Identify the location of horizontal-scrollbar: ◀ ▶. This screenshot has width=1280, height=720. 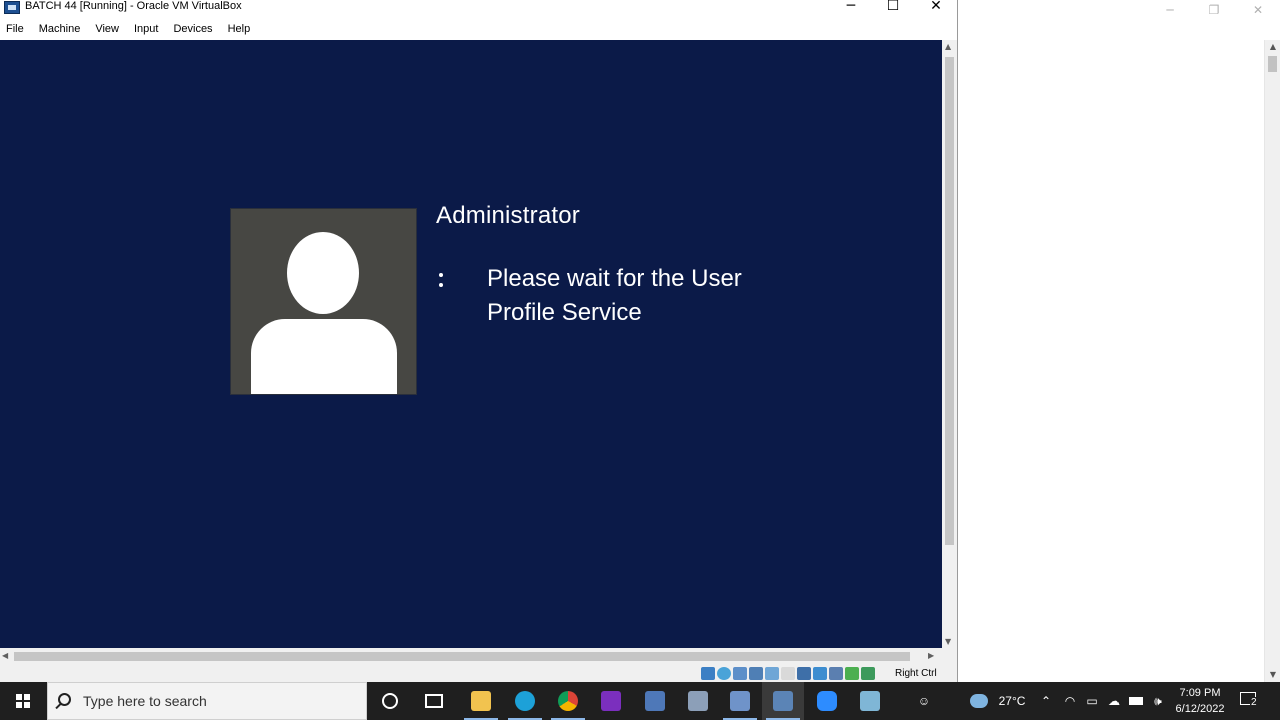
(471, 656).